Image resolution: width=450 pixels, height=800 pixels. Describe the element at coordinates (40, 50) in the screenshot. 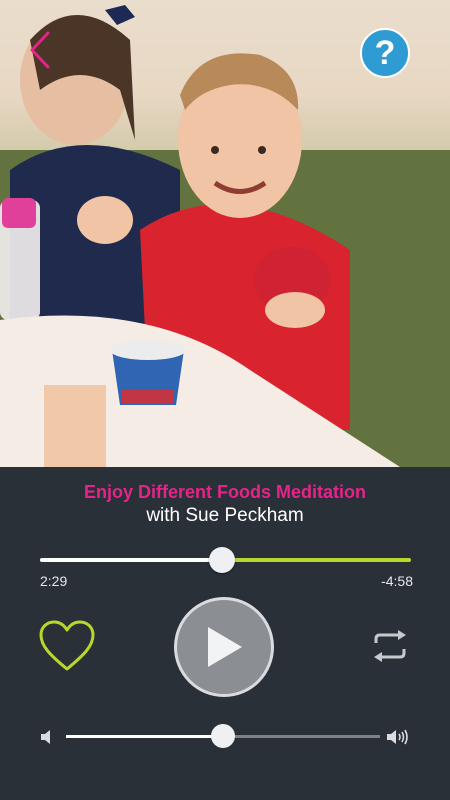

I see `chevron-left-icon` at that location.